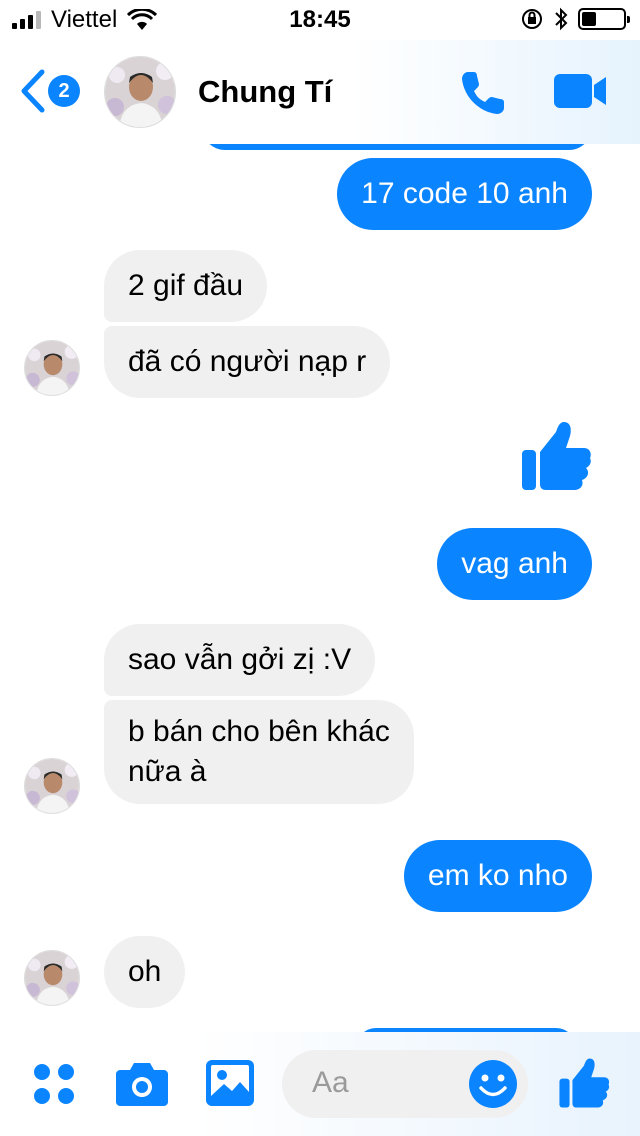 The image size is (640, 1136). What do you see at coordinates (493, 1084) in the screenshot?
I see `emoji-icon` at bounding box center [493, 1084].